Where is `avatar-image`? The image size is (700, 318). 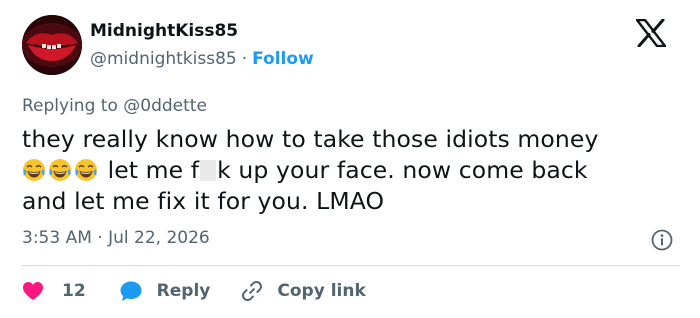
avatar-image is located at coordinates (52, 45).